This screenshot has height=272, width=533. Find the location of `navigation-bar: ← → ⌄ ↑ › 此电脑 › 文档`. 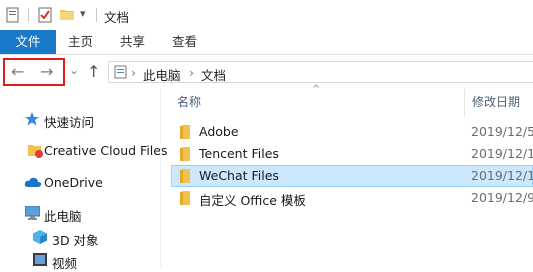

navigation-bar: ← → ⌄ ↑ › 此电脑 › 文档 is located at coordinates (266, 72).